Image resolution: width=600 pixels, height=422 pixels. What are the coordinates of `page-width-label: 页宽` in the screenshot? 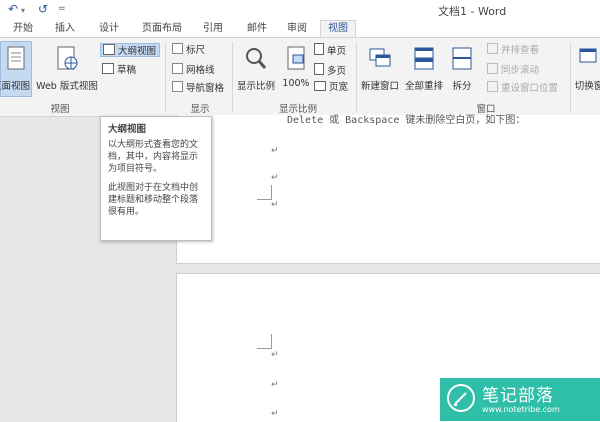 It's located at (339, 87).